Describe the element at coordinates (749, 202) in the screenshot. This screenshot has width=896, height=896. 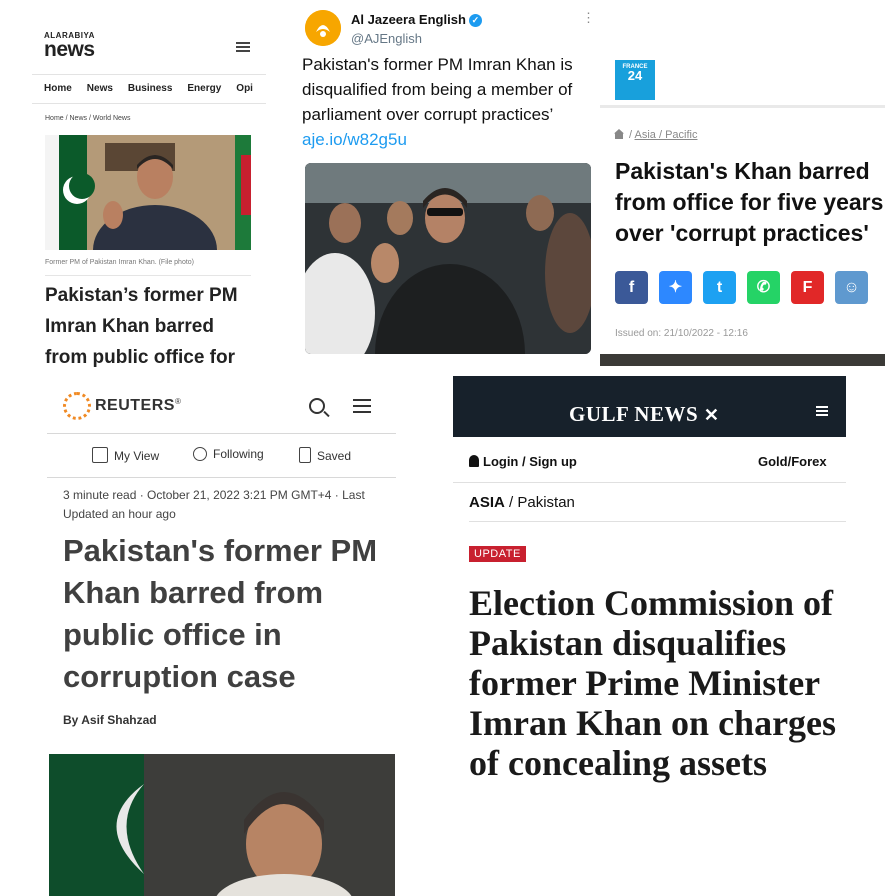
I see `headline-line: from office for five years` at that location.